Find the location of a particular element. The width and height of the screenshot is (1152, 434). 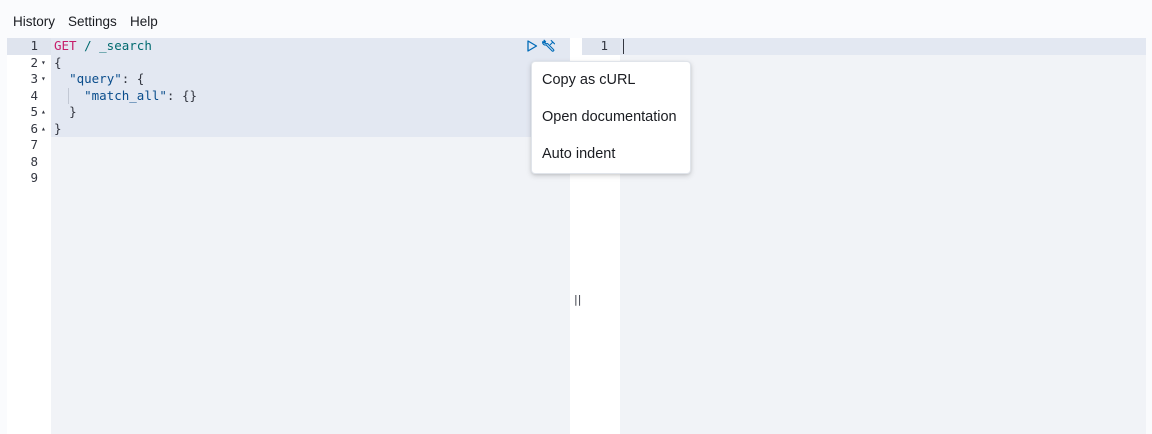

editor-line: 4 "match_all": {} is located at coordinates (288, 96).